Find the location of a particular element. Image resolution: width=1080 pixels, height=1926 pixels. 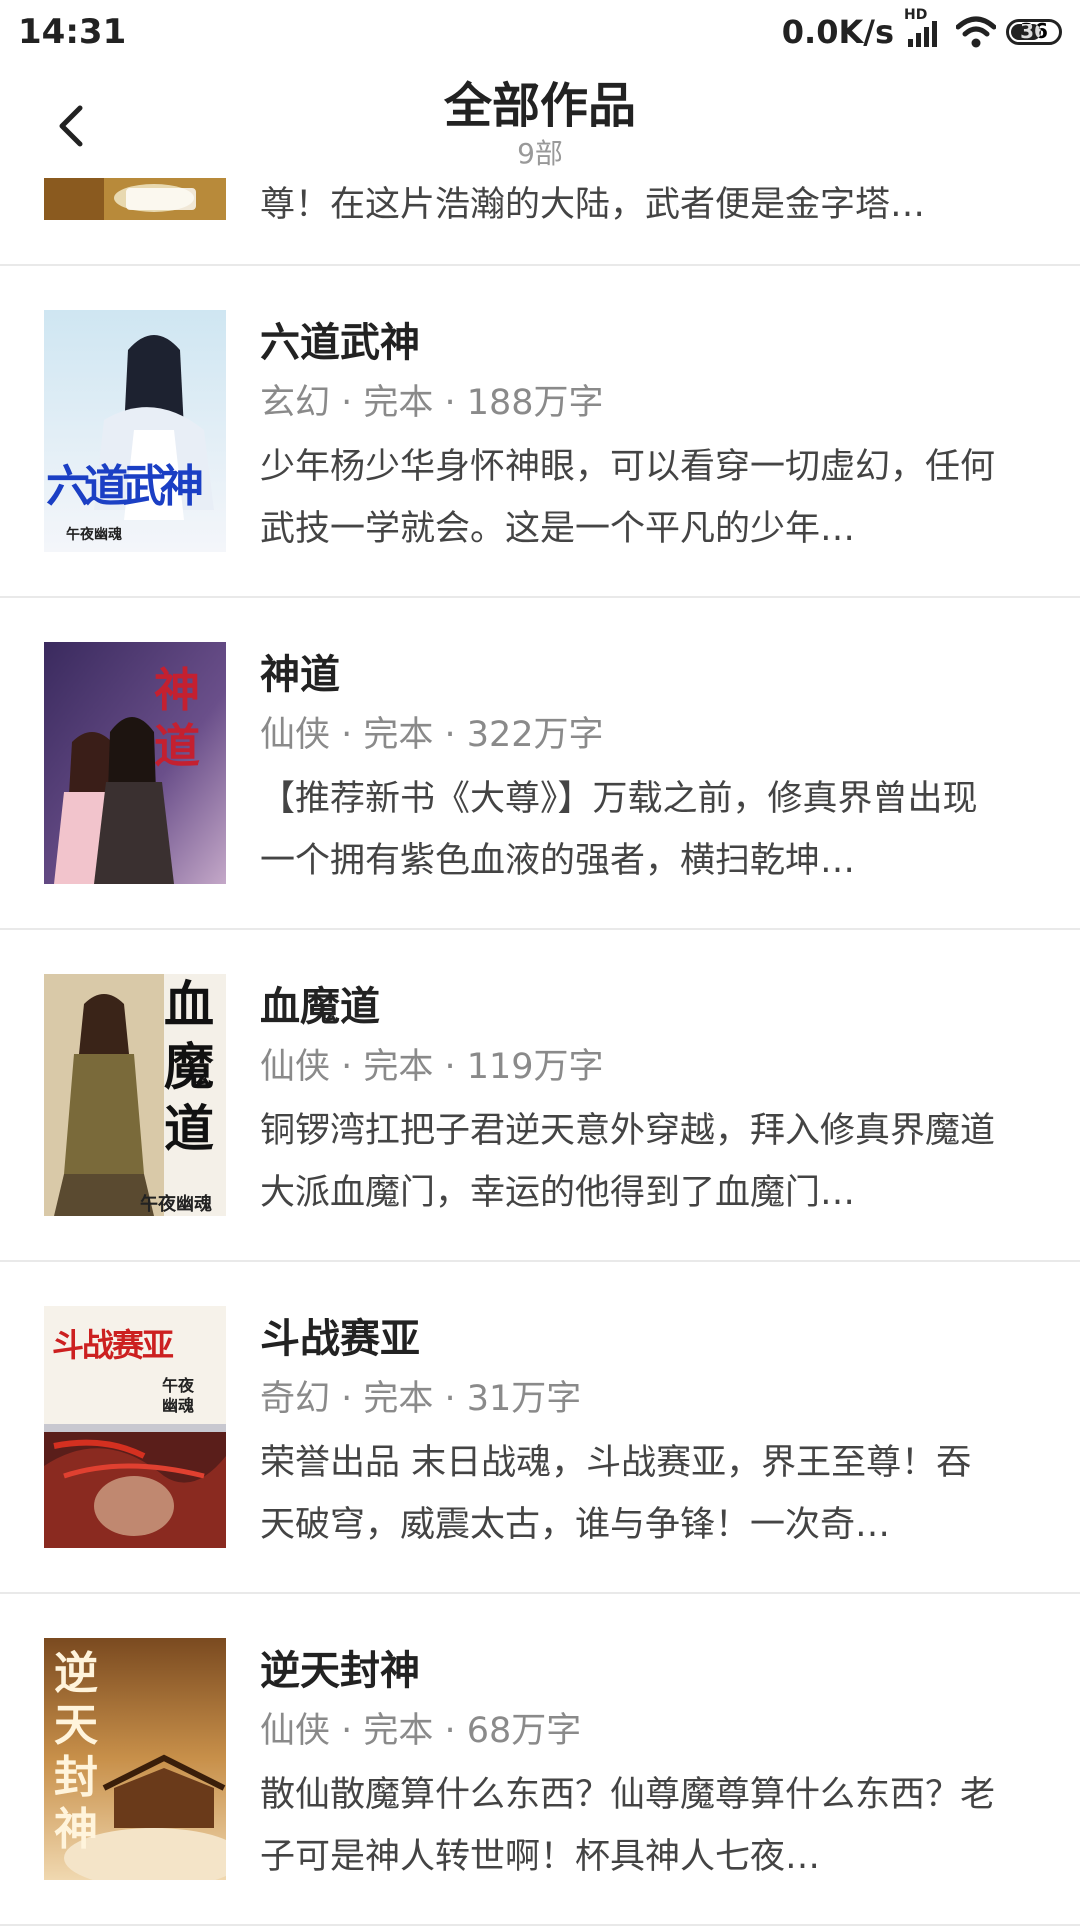

book-meta: 仙侠 · 完本 · 119万字 is located at coordinates (432, 1067).